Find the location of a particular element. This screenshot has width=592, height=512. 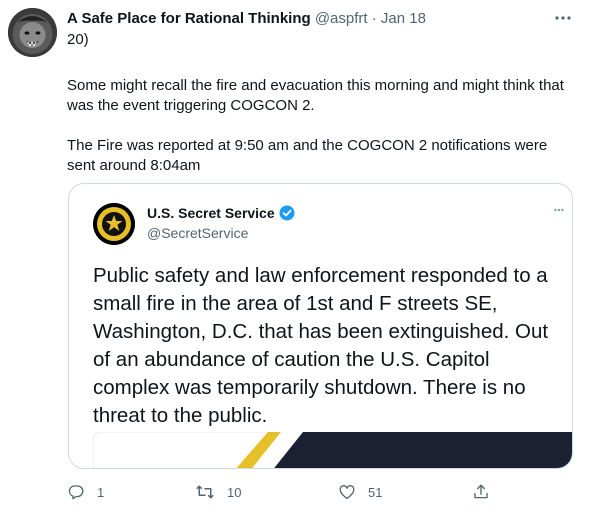

like-count: 51 is located at coordinates (375, 492).